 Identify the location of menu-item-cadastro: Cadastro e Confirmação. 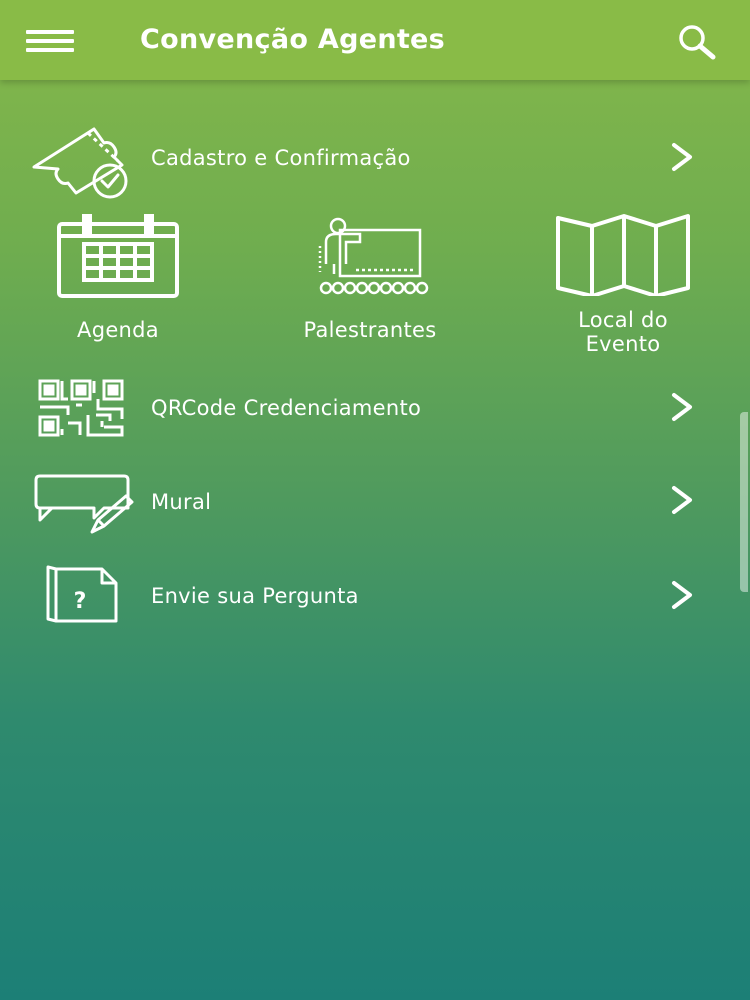
(375, 158).